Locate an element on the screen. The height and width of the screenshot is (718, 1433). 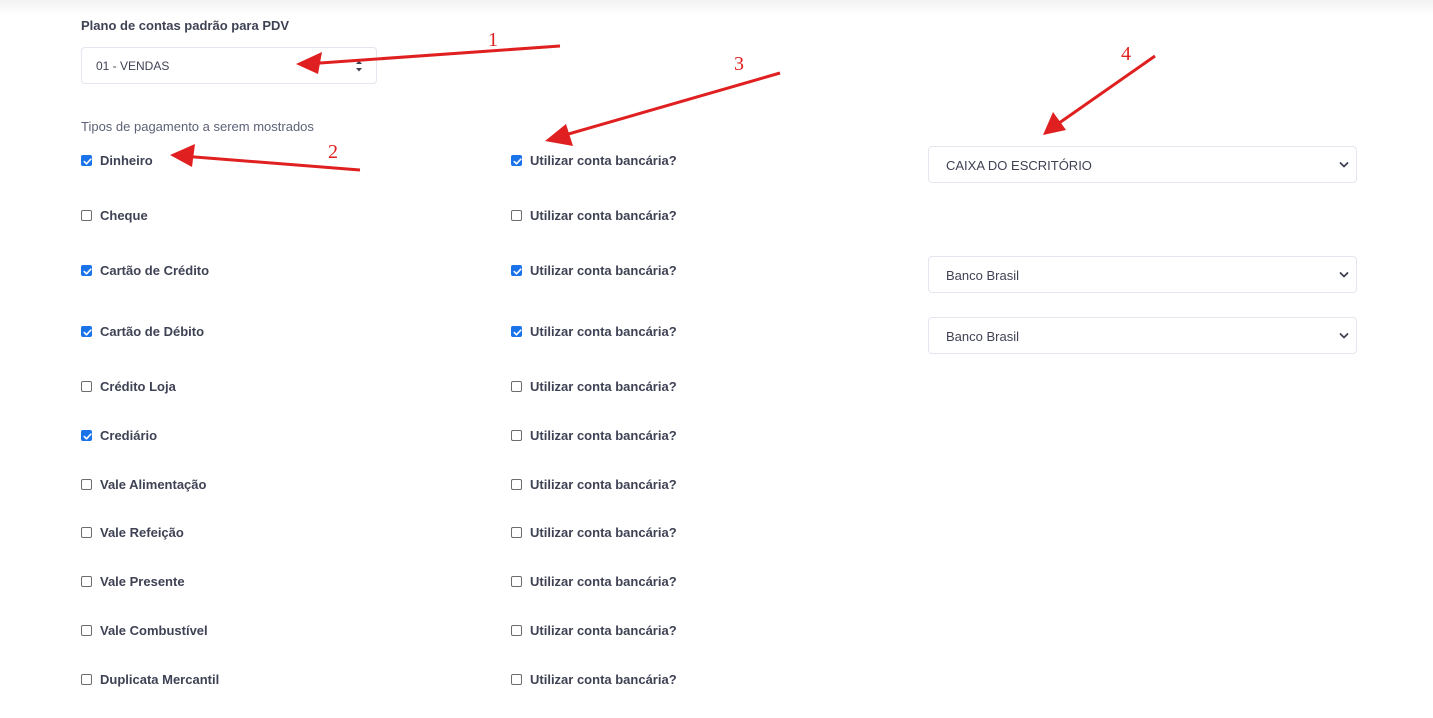
payment-type-label: Cheque is located at coordinates (124, 215).